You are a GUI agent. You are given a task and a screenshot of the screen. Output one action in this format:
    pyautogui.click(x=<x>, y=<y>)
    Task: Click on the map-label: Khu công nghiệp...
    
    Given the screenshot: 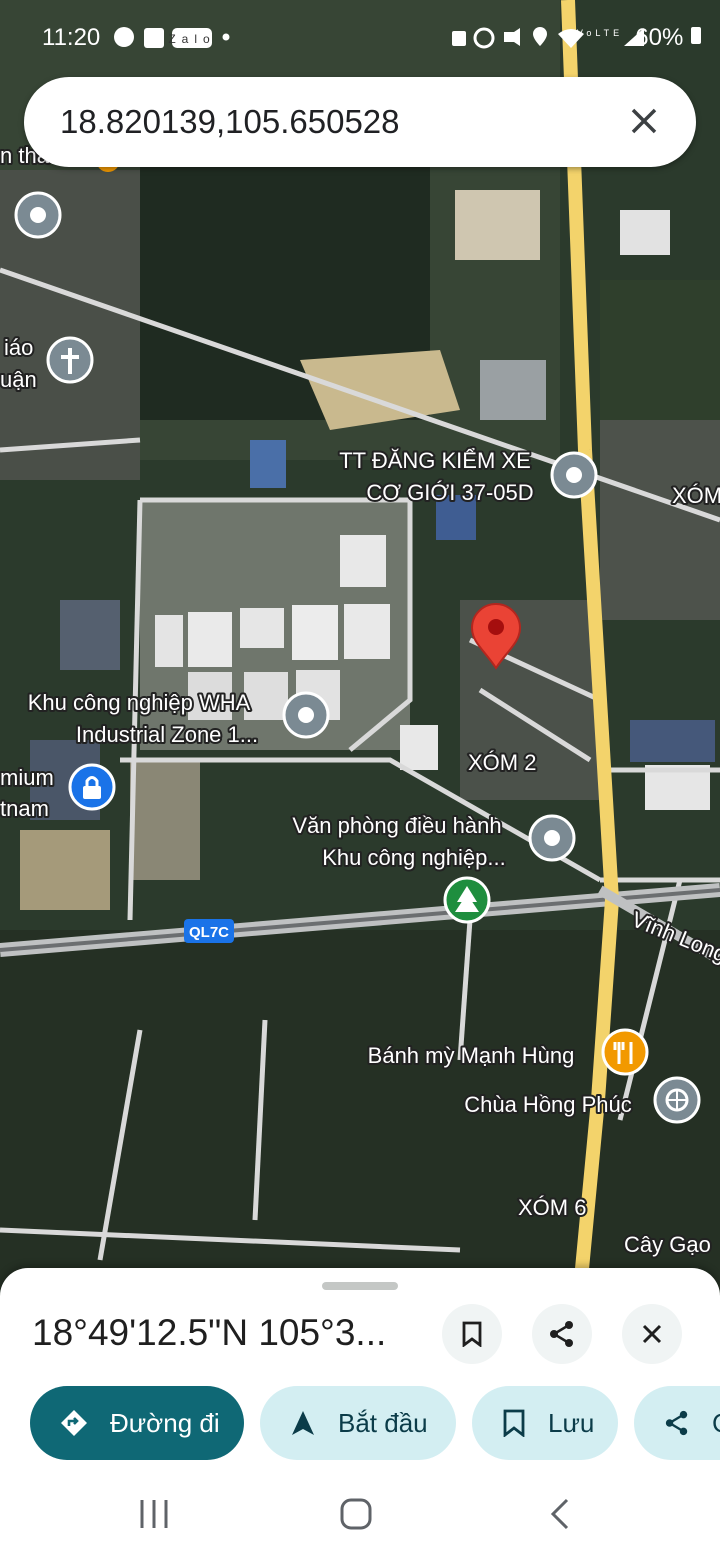 What is the action you would take?
    pyautogui.click(x=413, y=857)
    